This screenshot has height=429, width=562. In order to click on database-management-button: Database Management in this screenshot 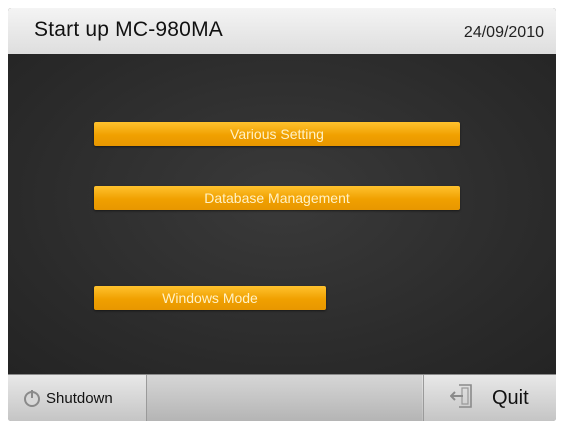, I will do `click(277, 198)`.